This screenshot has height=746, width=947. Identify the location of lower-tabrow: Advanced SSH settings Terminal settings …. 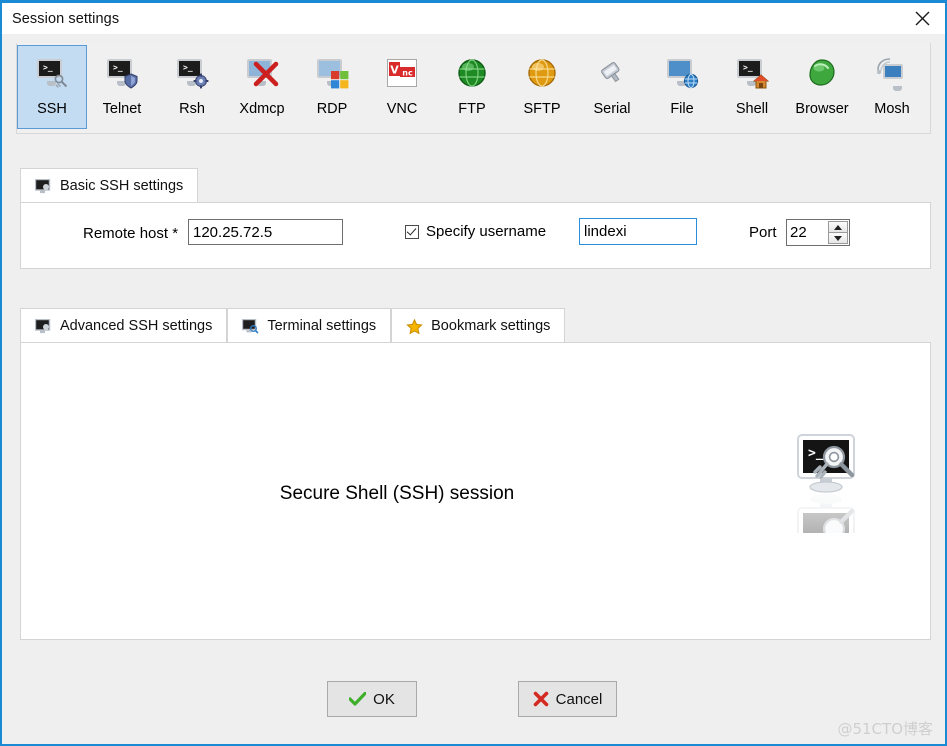
(293, 325).